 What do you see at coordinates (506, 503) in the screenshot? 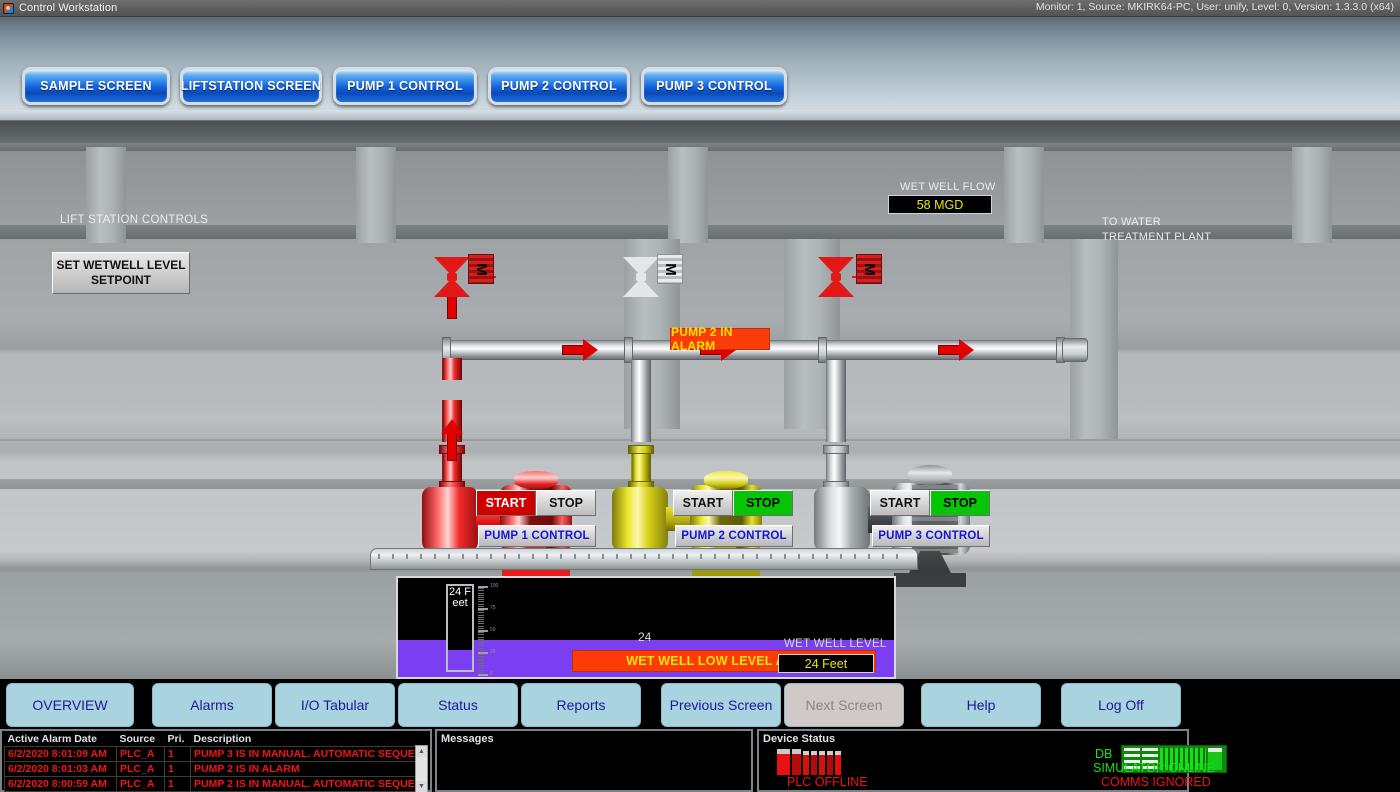
I see `pump-1-start-button: START` at bounding box center [506, 503].